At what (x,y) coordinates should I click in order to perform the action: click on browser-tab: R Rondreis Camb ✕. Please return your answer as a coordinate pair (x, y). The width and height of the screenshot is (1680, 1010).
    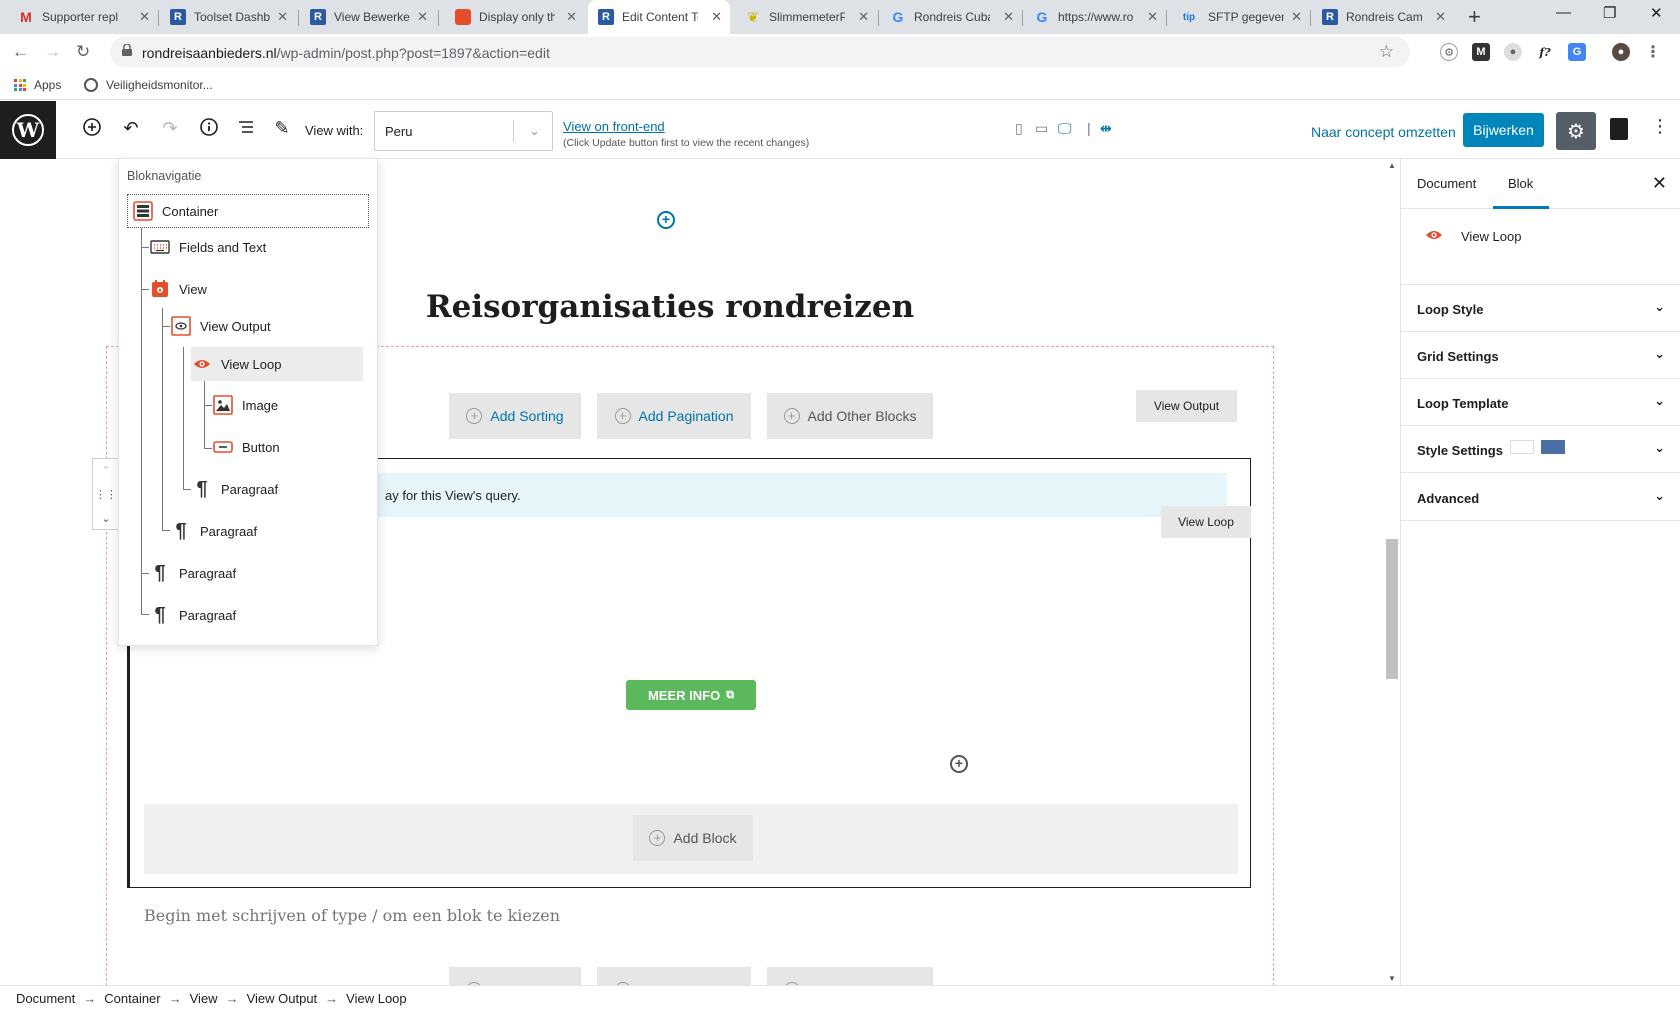
    Looking at the image, I should click on (1383, 17).